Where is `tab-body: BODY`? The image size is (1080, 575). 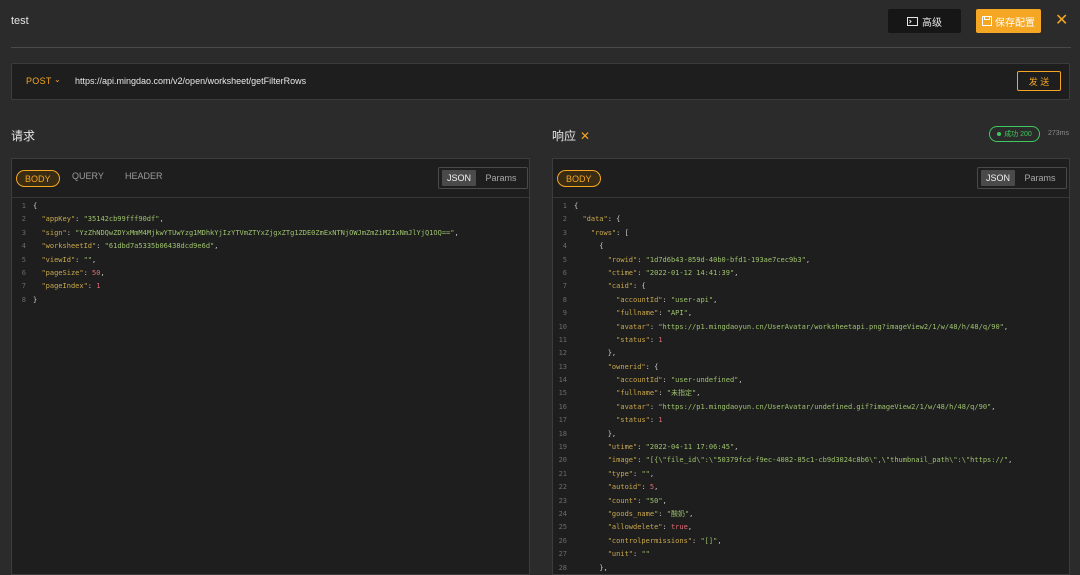
tab-body: BODY is located at coordinates (38, 178).